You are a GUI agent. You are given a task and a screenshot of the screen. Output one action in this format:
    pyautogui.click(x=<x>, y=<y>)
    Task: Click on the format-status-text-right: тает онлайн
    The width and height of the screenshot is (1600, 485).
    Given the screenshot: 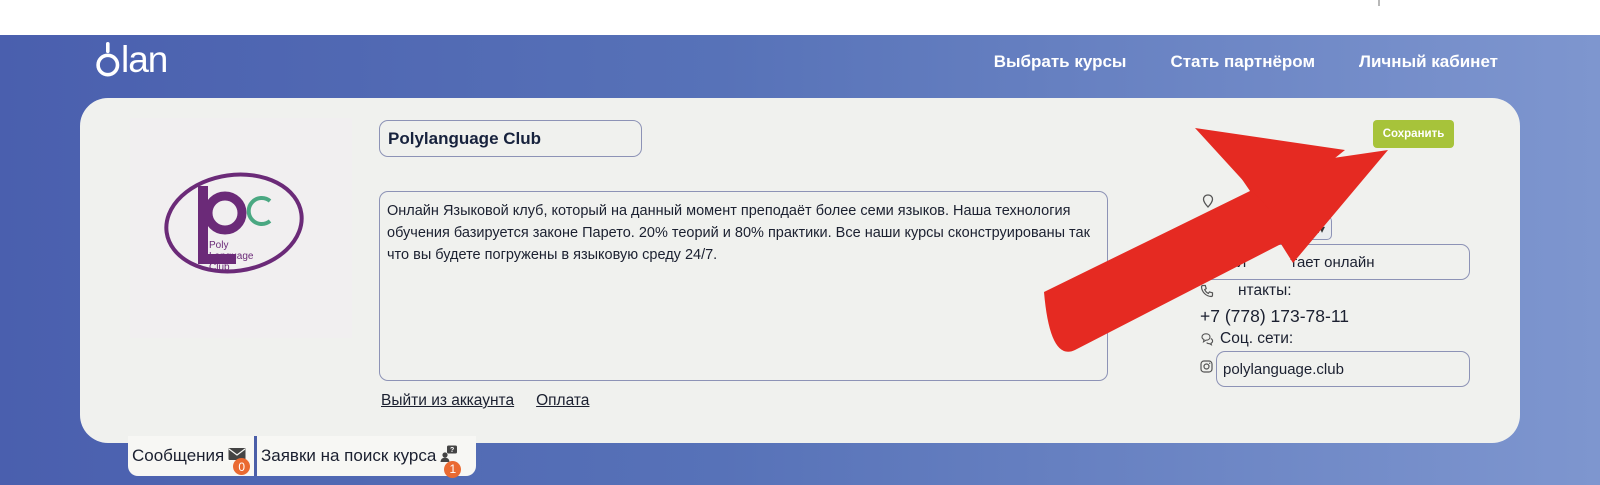 What is the action you would take?
    pyautogui.click(x=1332, y=262)
    